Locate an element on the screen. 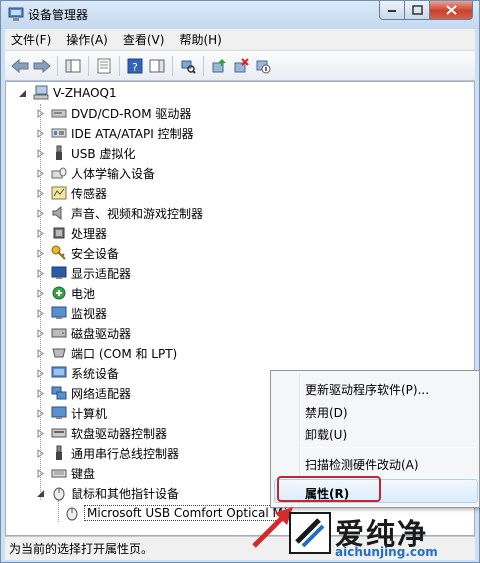  tree-item-ide: IDE ATA/ATAPI 控制器 is located at coordinates (115, 133).